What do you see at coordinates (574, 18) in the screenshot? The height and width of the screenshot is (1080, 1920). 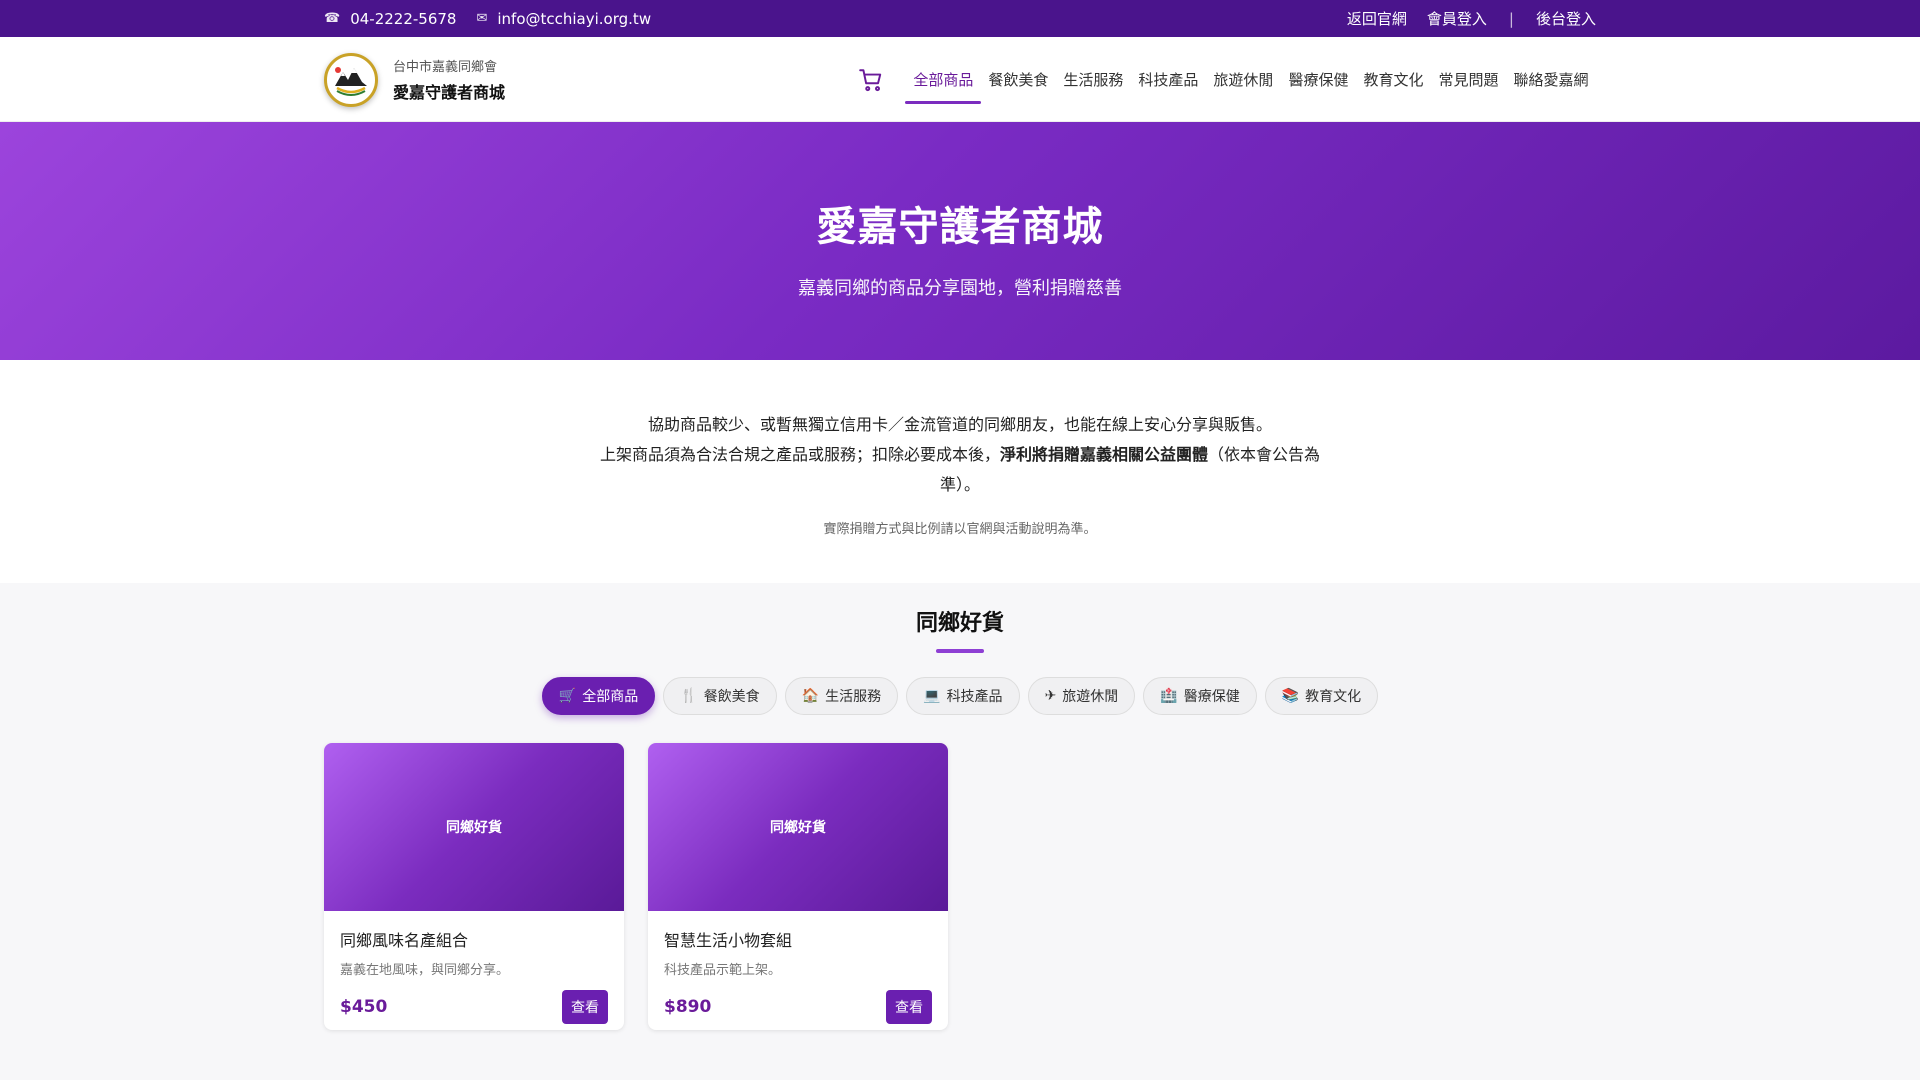 I see `email-address: info@tcchiayi.org.tw` at bounding box center [574, 18].